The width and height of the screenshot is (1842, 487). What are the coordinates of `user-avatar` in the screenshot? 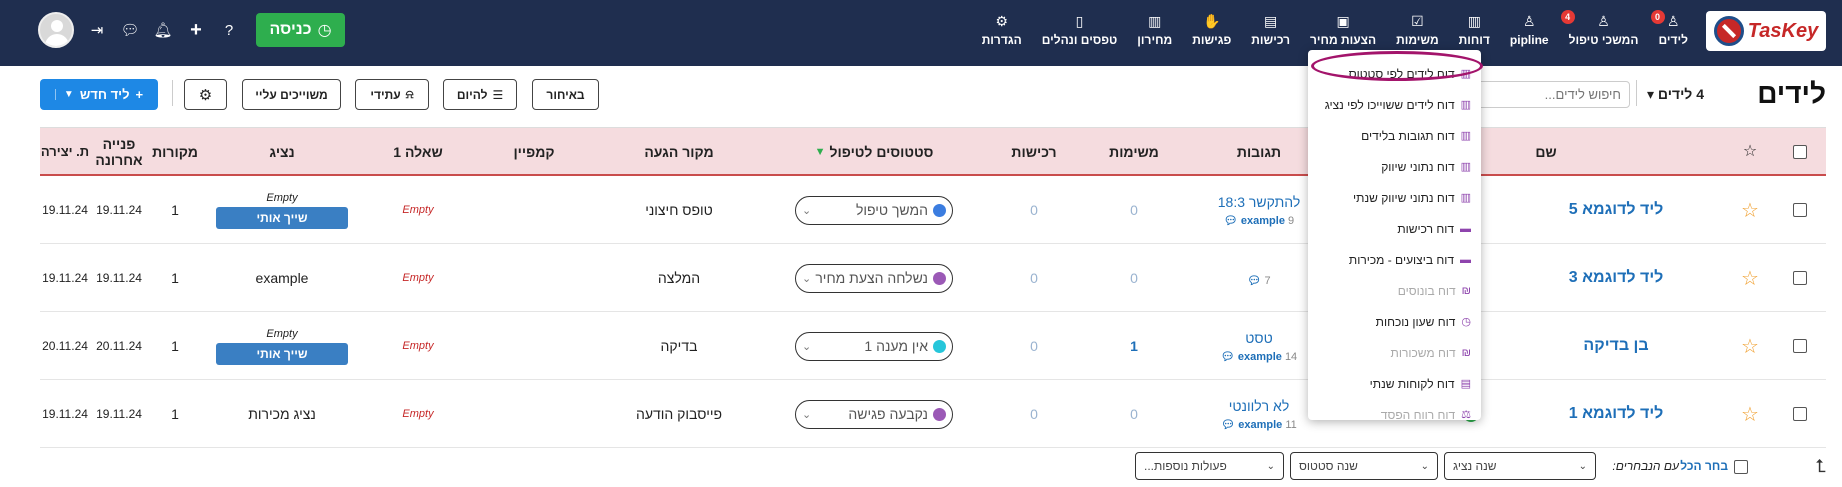 It's located at (56, 30).